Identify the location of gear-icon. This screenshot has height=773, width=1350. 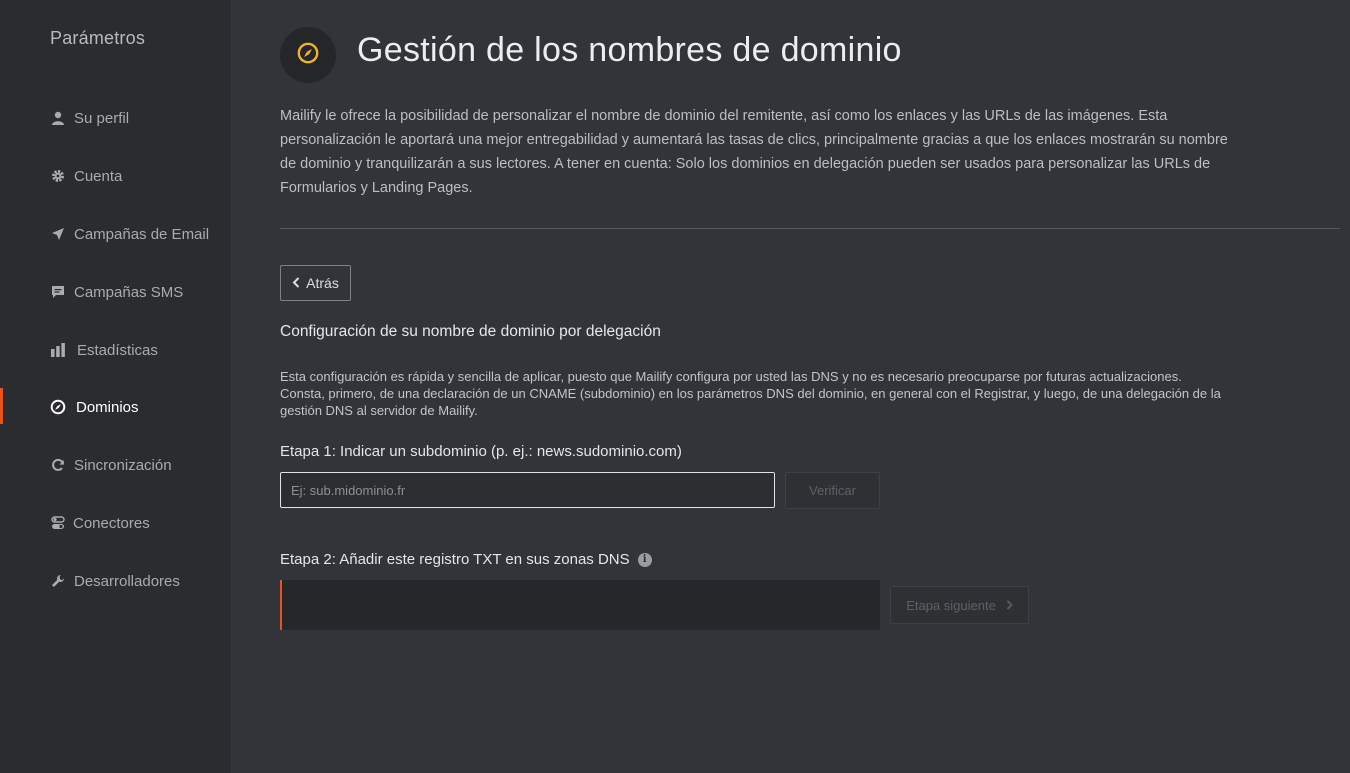
(58, 176).